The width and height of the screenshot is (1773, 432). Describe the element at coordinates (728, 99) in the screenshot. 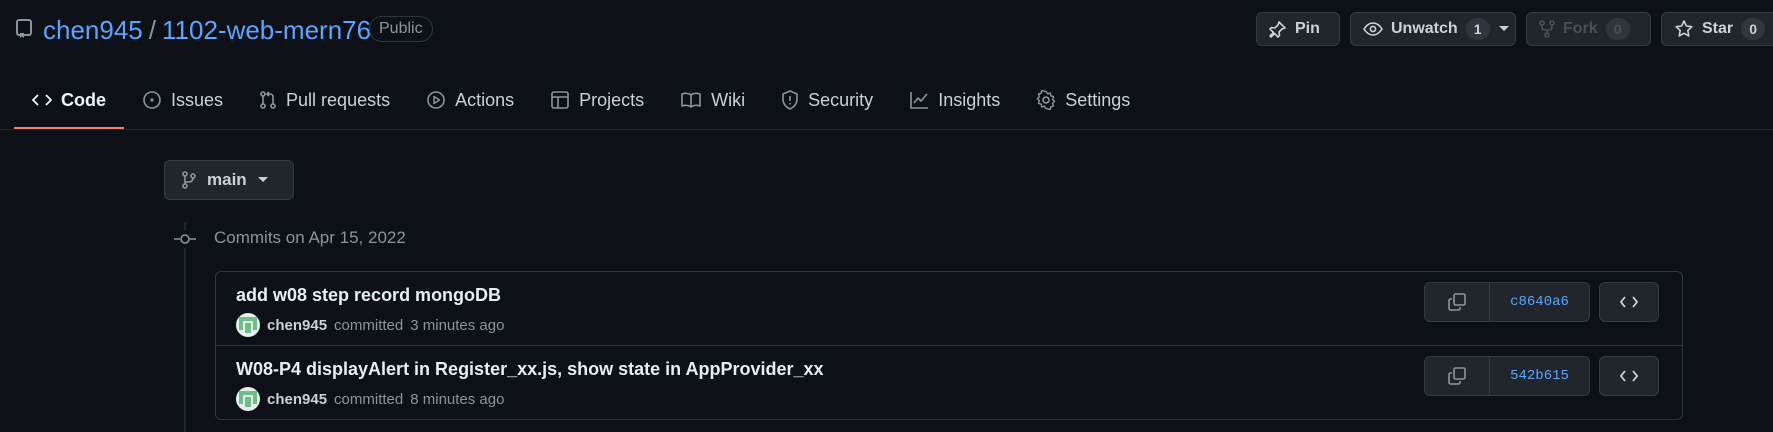

I see `tab-label: Wiki` at that location.